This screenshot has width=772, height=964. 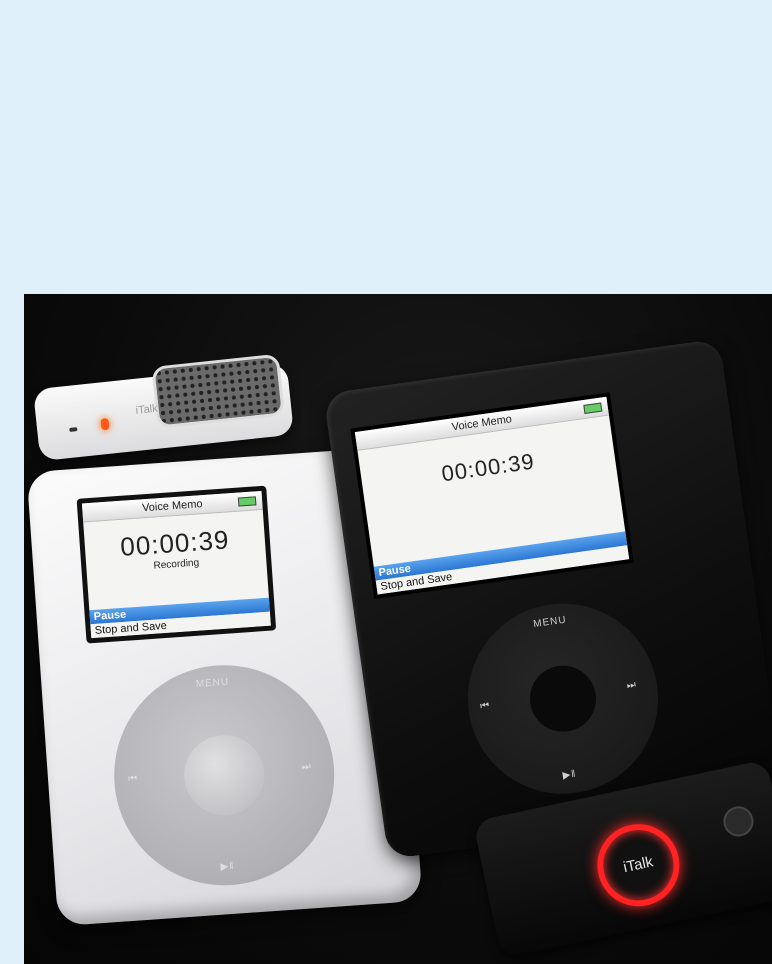 I want to click on battery-icon, so click(x=247, y=501).